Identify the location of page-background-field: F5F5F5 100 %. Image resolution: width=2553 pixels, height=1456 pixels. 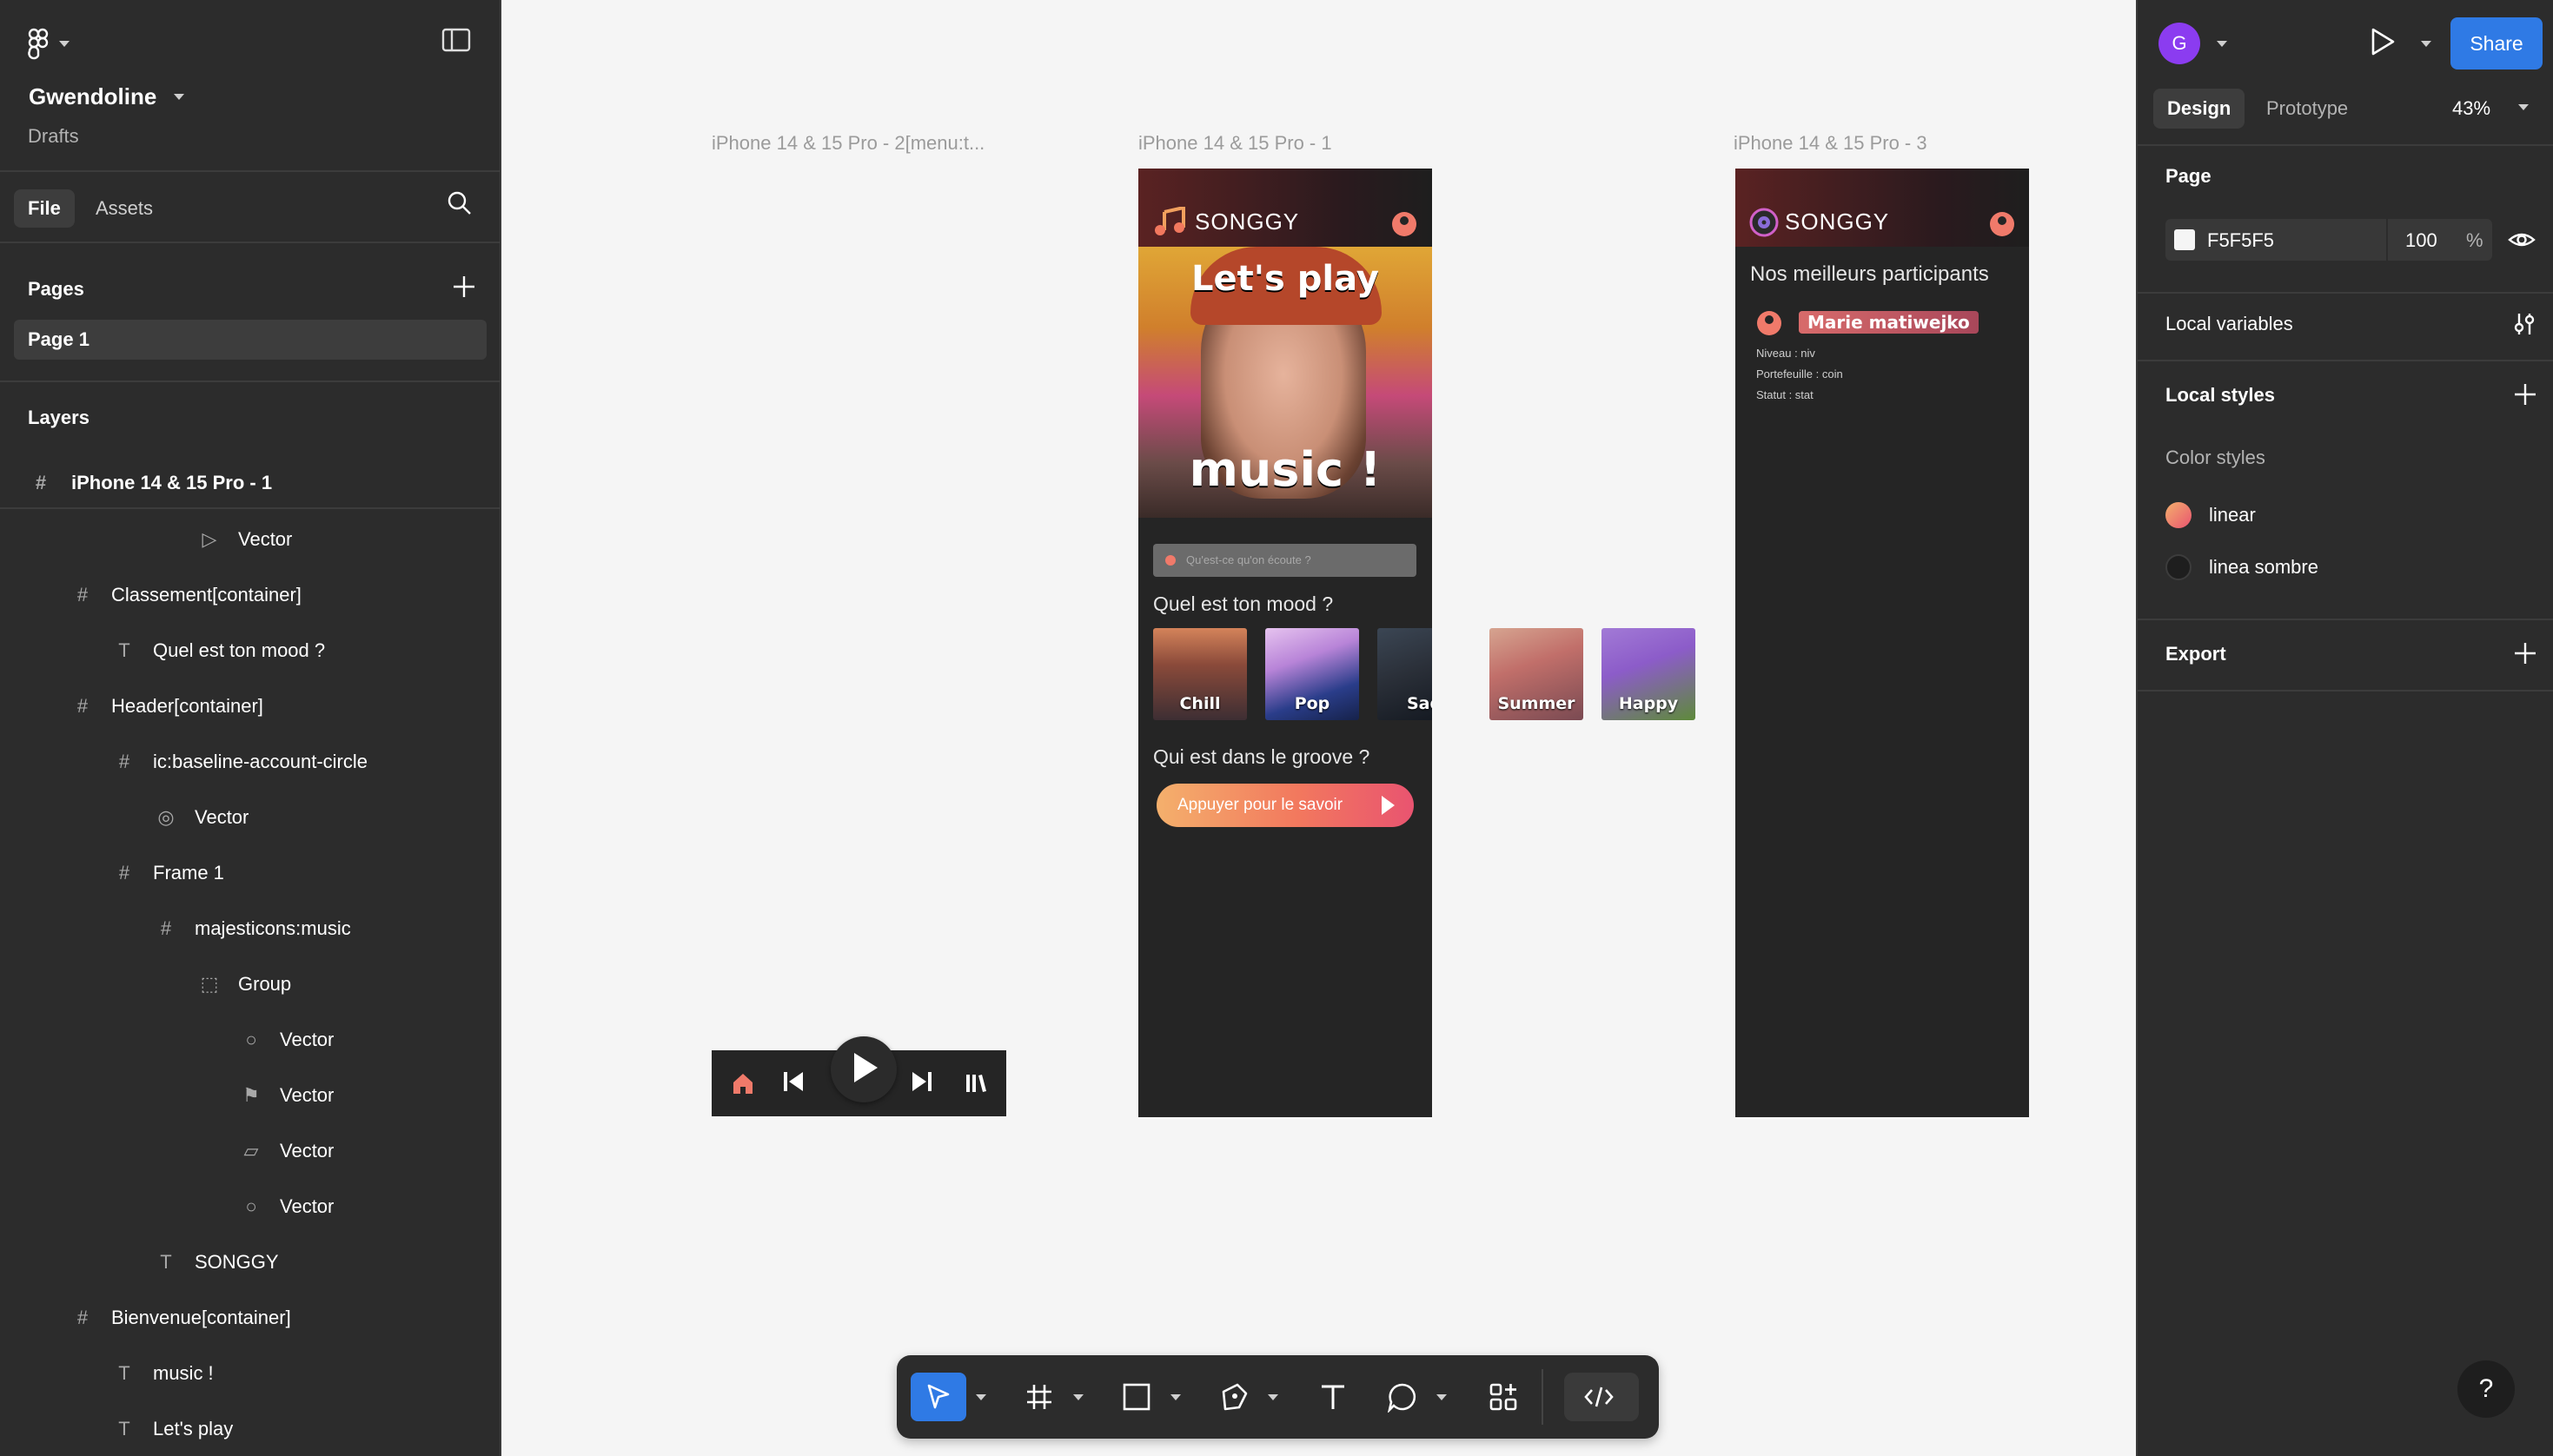
(2328, 240).